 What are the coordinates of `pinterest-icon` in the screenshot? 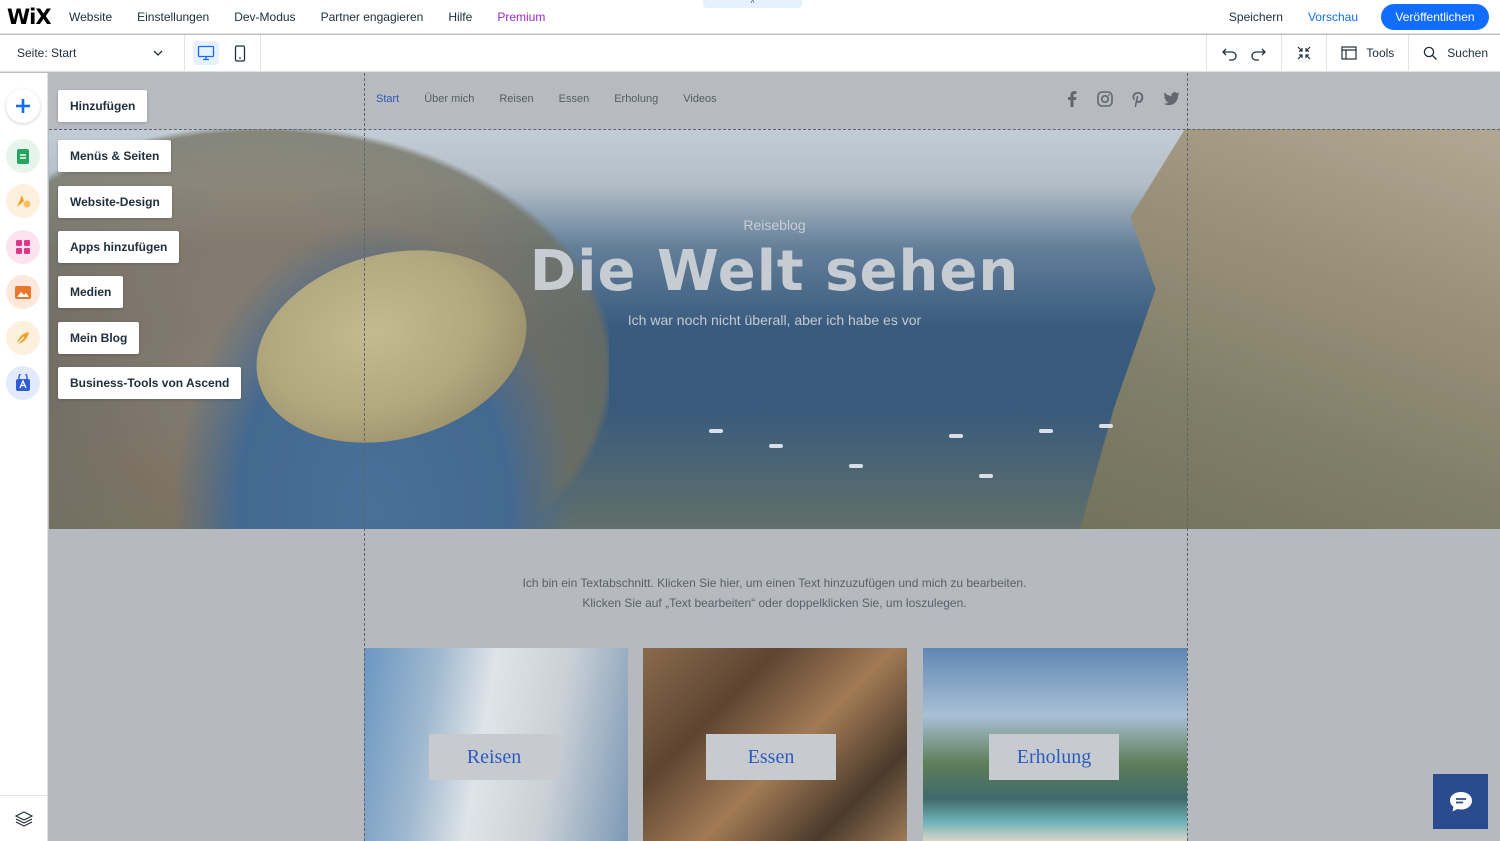 It's located at (1138, 99).